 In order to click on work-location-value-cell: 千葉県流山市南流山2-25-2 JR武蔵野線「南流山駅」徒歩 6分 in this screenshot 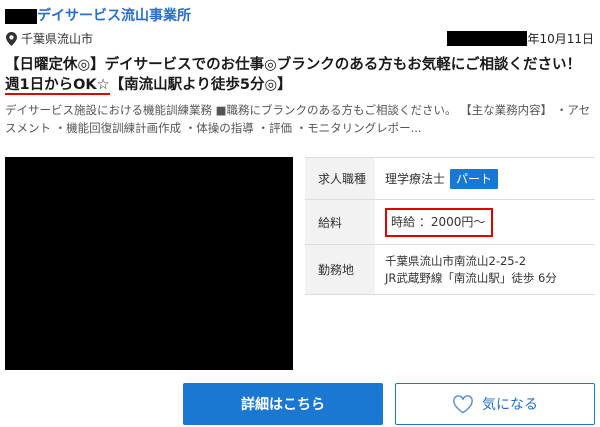, I will do `click(485, 269)`.